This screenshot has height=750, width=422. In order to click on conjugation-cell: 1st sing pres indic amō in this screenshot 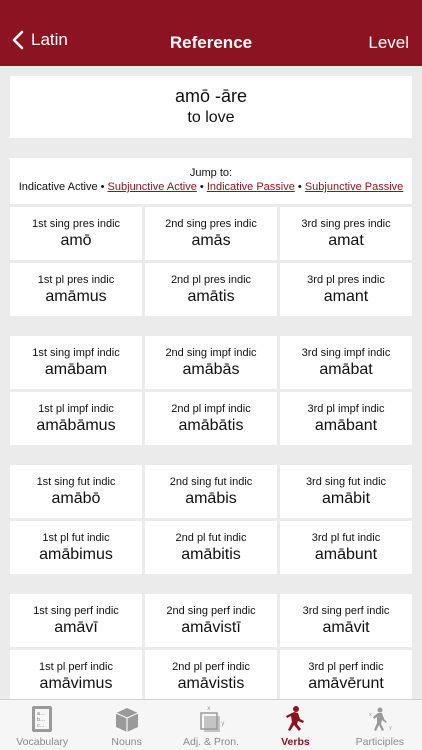, I will do `click(76, 233)`.